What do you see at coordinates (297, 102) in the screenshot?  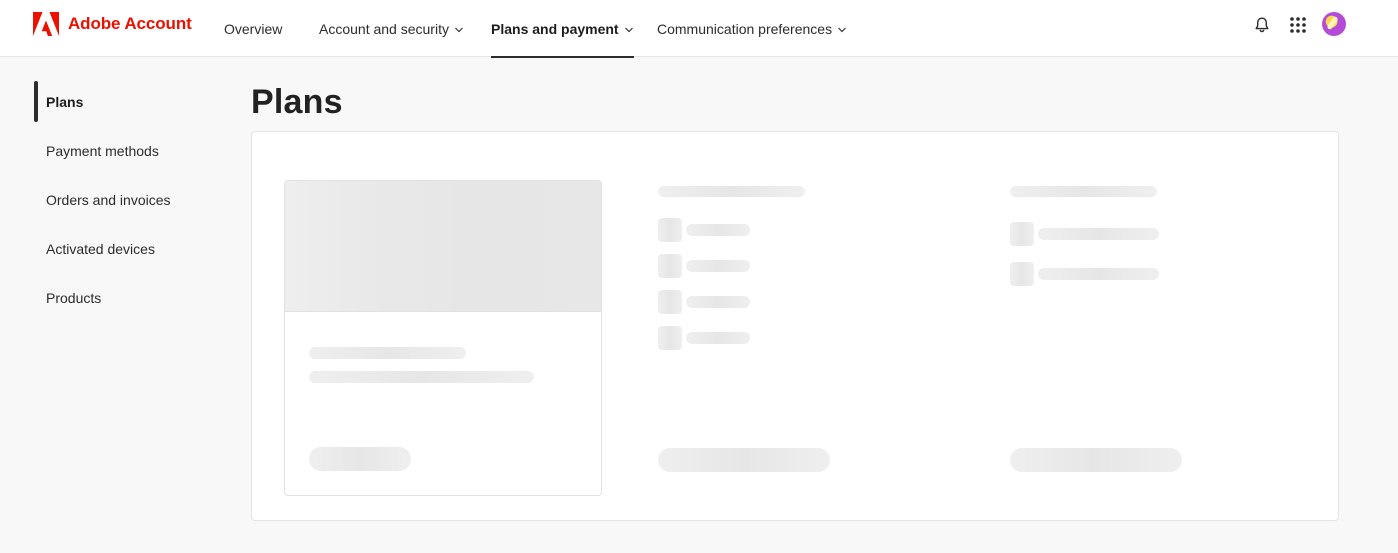 I see `page-title: Plans` at bounding box center [297, 102].